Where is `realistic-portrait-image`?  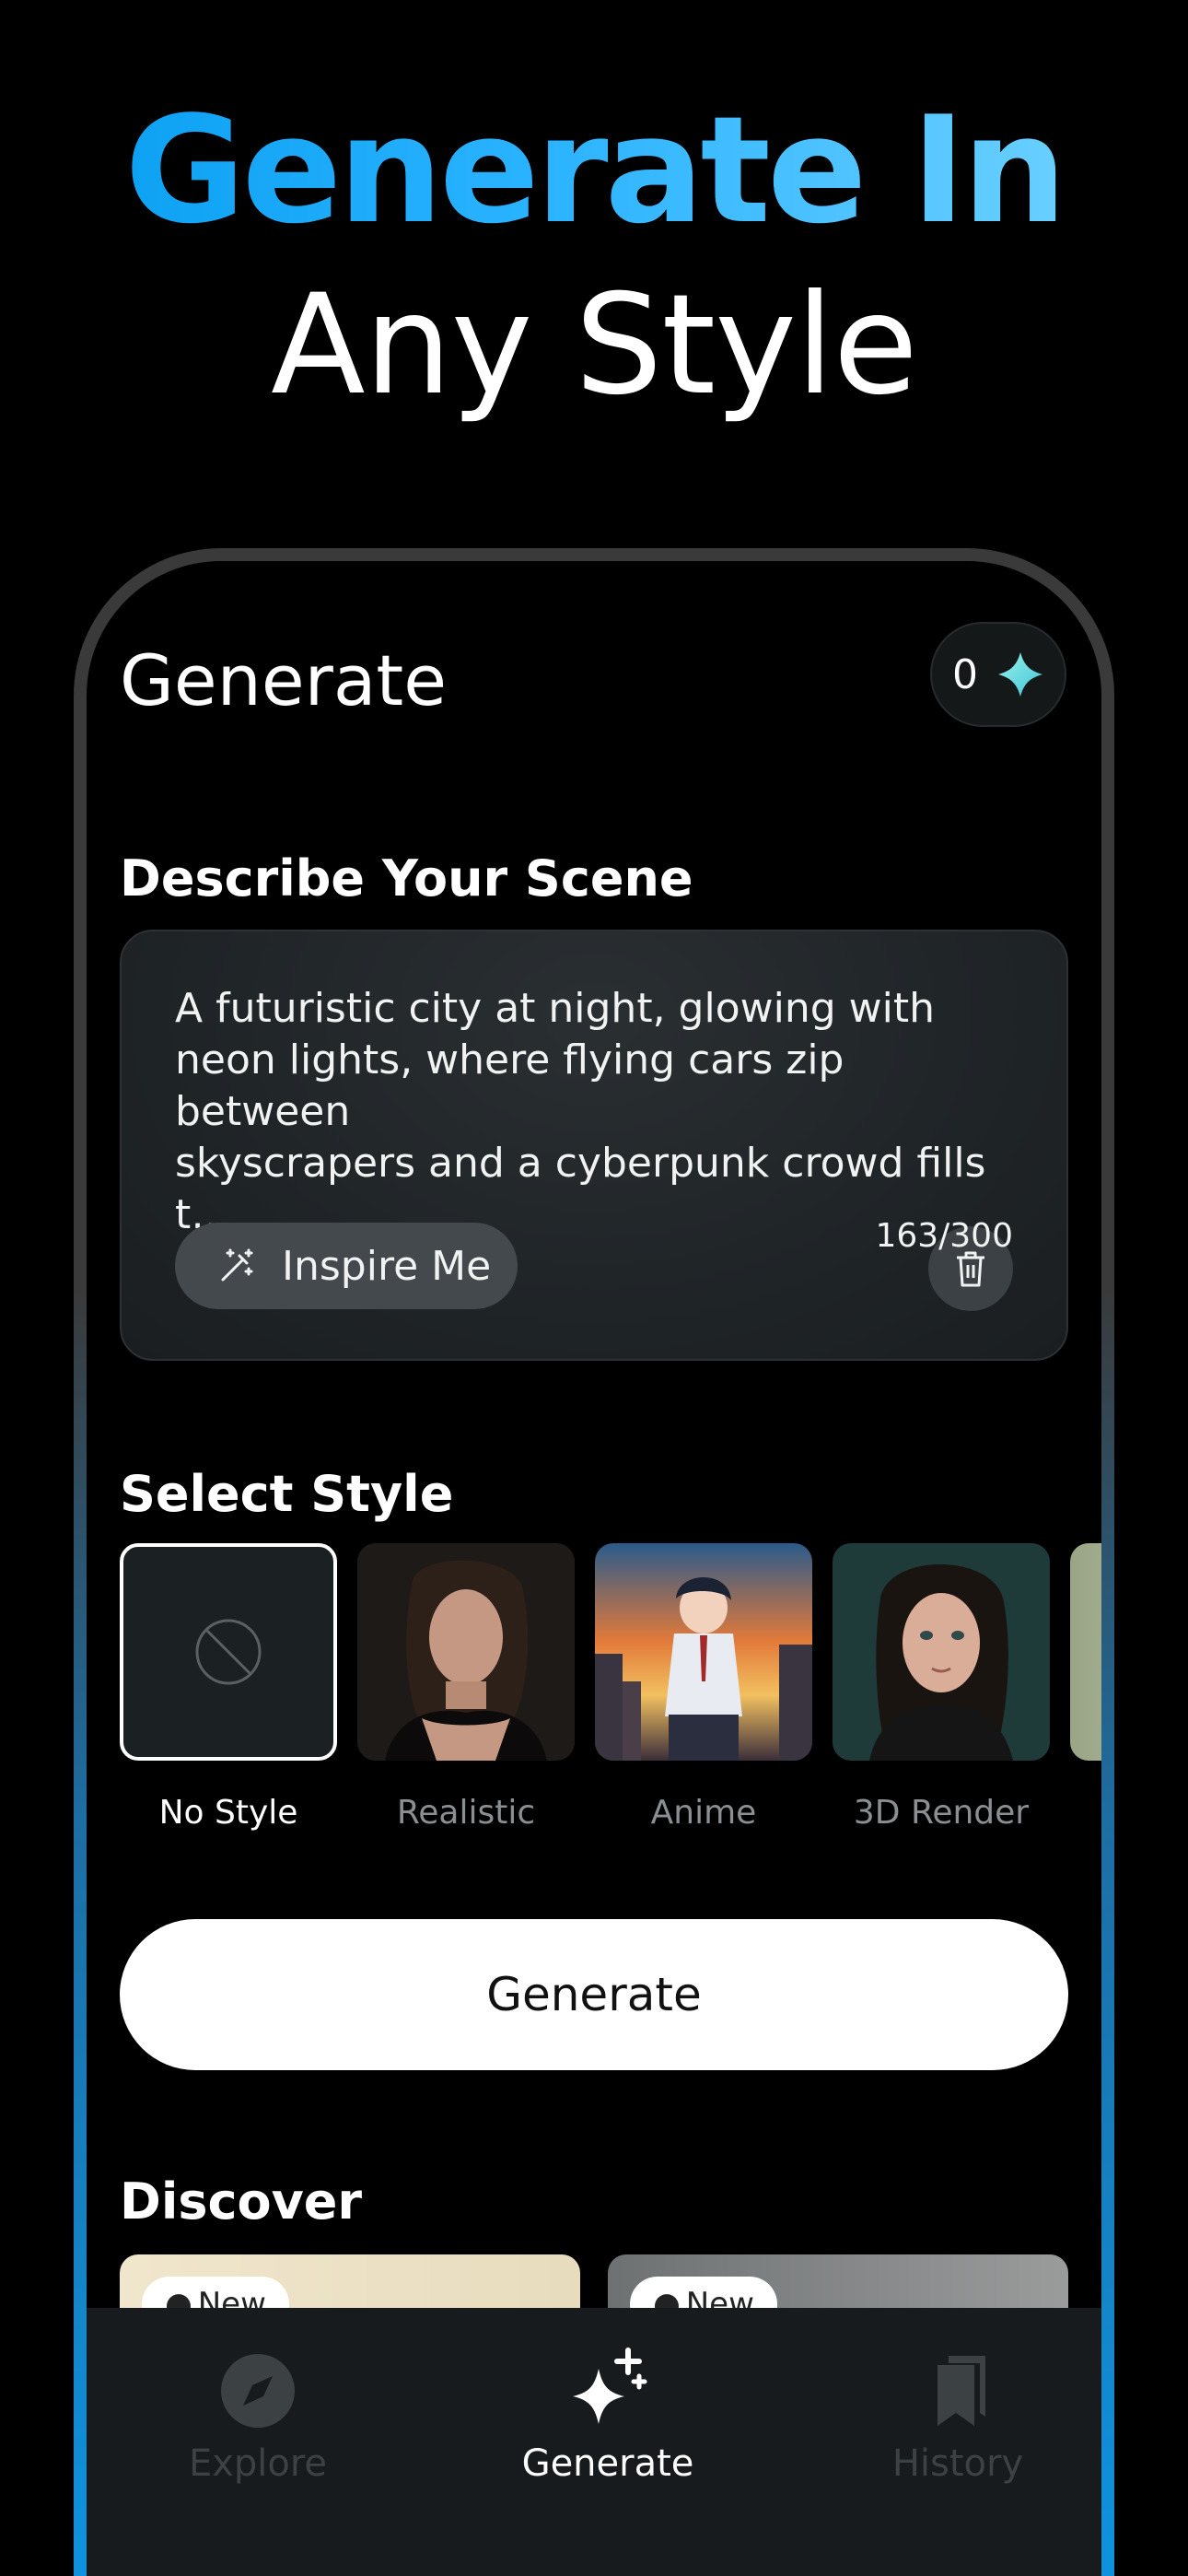
realistic-portrait-image is located at coordinates (466, 1652).